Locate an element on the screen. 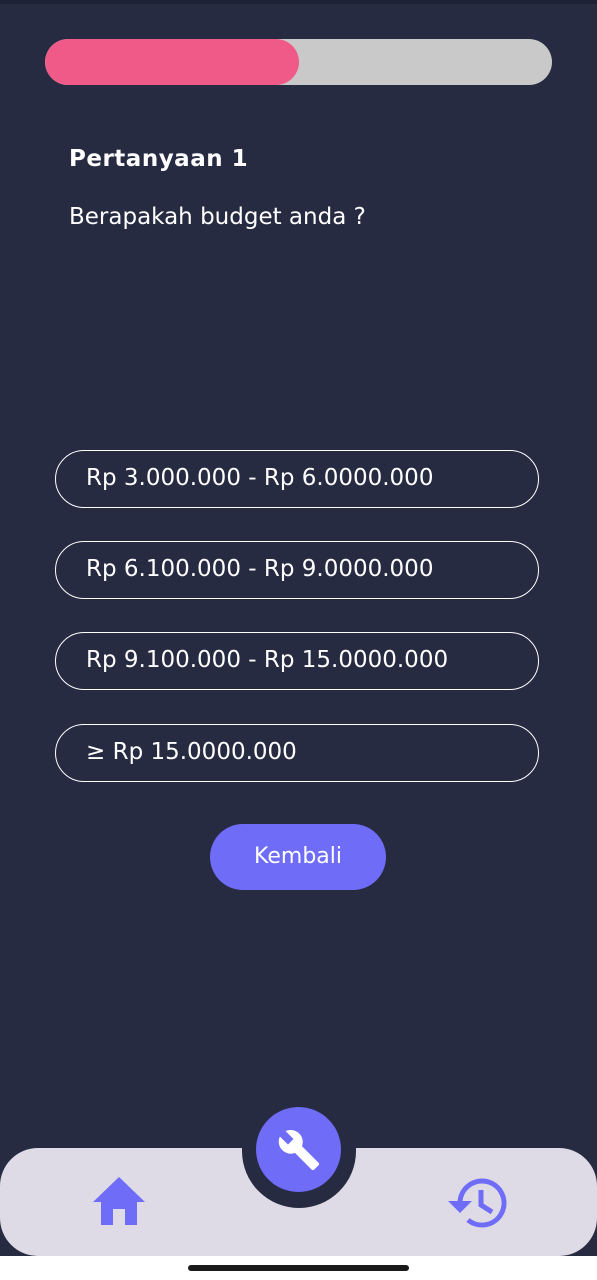 The width and height of the screenshot is (597, 1280). nav-home-button is located at coordinates (119, 1201).